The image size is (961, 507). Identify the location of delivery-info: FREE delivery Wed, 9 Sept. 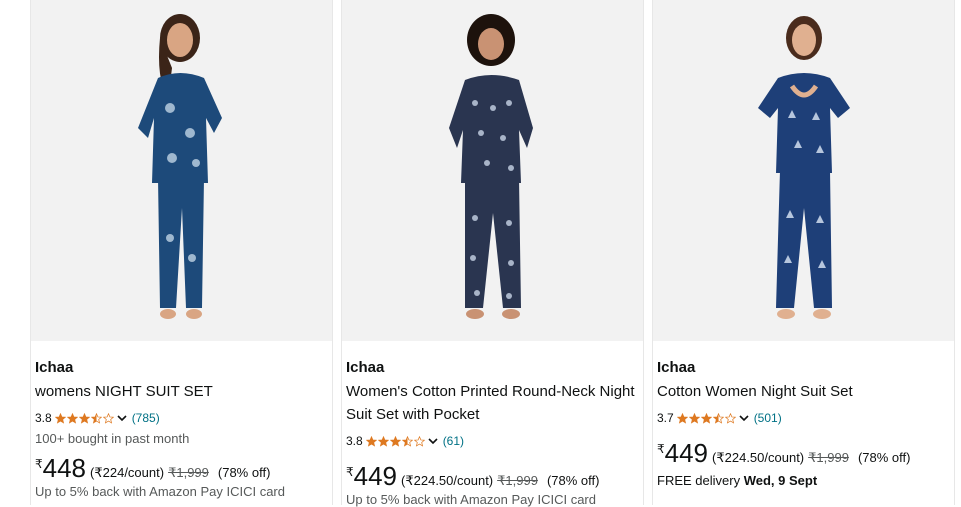
(803, 480).